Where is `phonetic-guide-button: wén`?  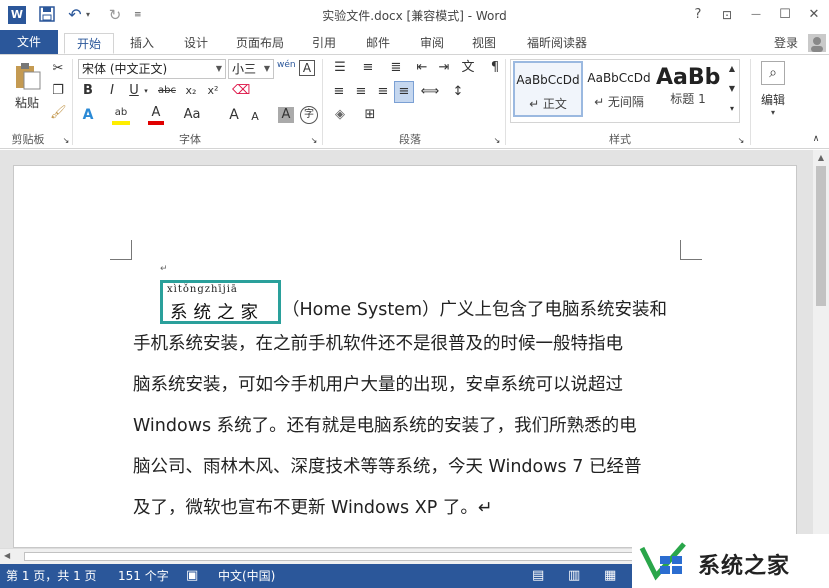
phonetic-guide-button: wén is located at coordinates (286, 65).